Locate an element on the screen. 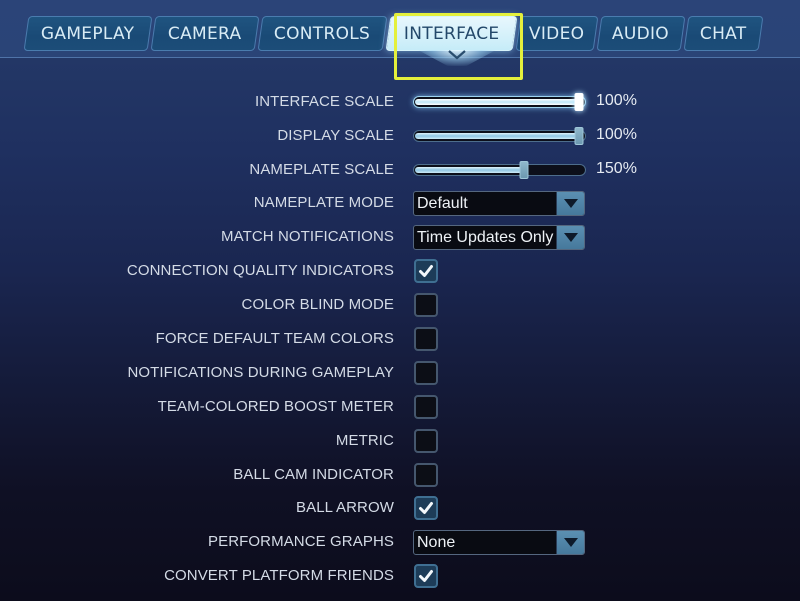 This screenshot has height=601, width=800. tab-label: VIDEO is located at coordinates (557, 33).